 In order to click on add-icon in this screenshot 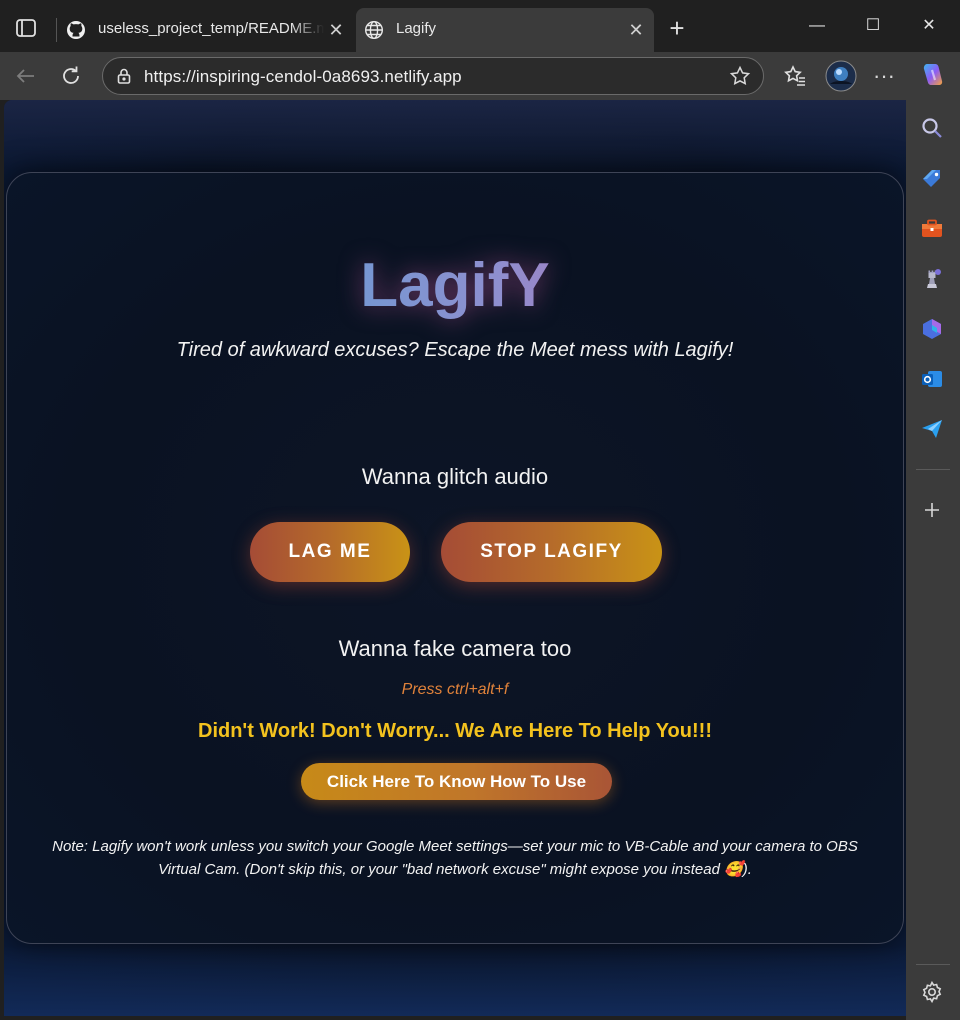, I will do `click(932, 510)`.